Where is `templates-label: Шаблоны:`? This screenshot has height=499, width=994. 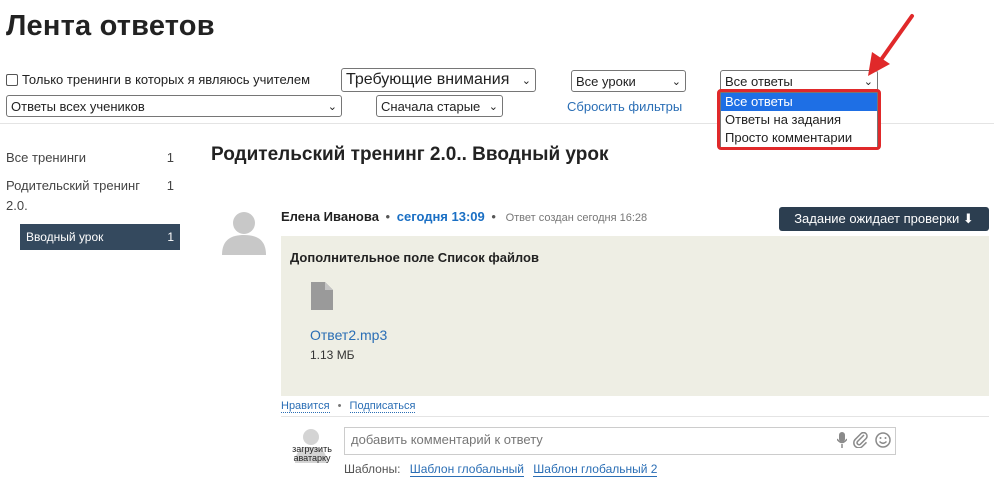
templates-label: Шаблоны: is located at coordinates (372, 469).